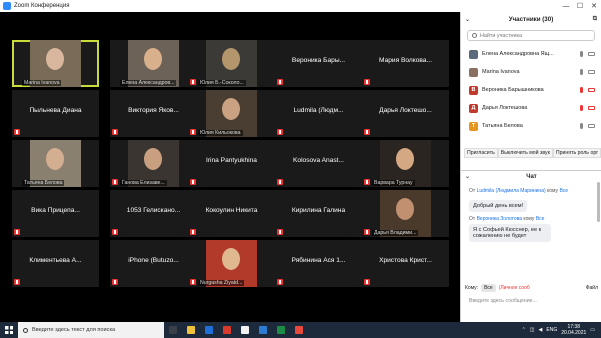 The image size is (601, 338). I want to click on system-tray: ⌃ ◫ ◀ ENG 17:38 20.04.2021 ▭, so click(561, 330).